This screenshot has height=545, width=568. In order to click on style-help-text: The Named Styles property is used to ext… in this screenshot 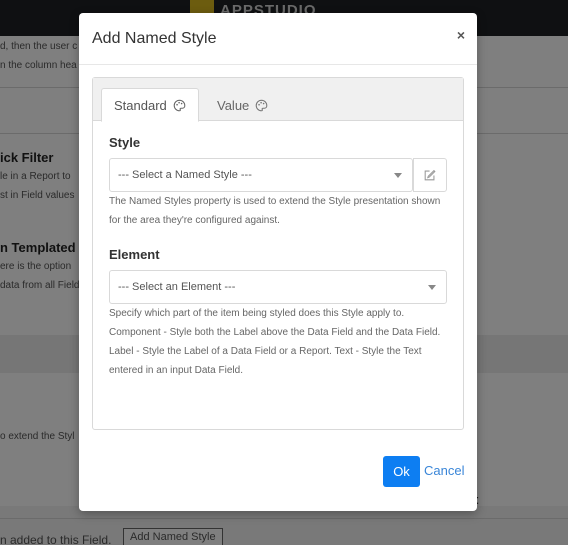, I will do `click(275, 211)`.